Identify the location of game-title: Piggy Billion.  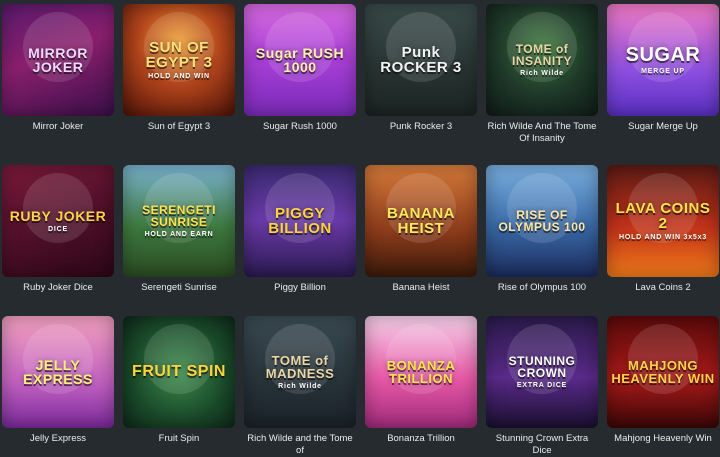
(300, 288).